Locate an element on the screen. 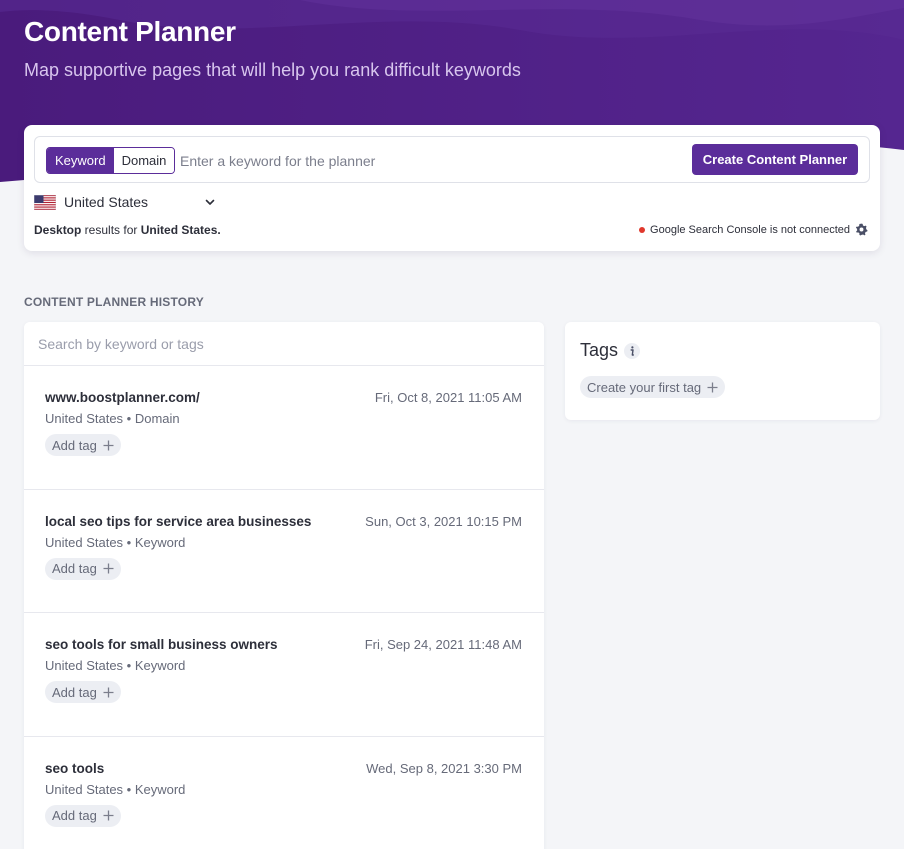  results-description: Desktop results for United States. is located at coordinates (127, 230).